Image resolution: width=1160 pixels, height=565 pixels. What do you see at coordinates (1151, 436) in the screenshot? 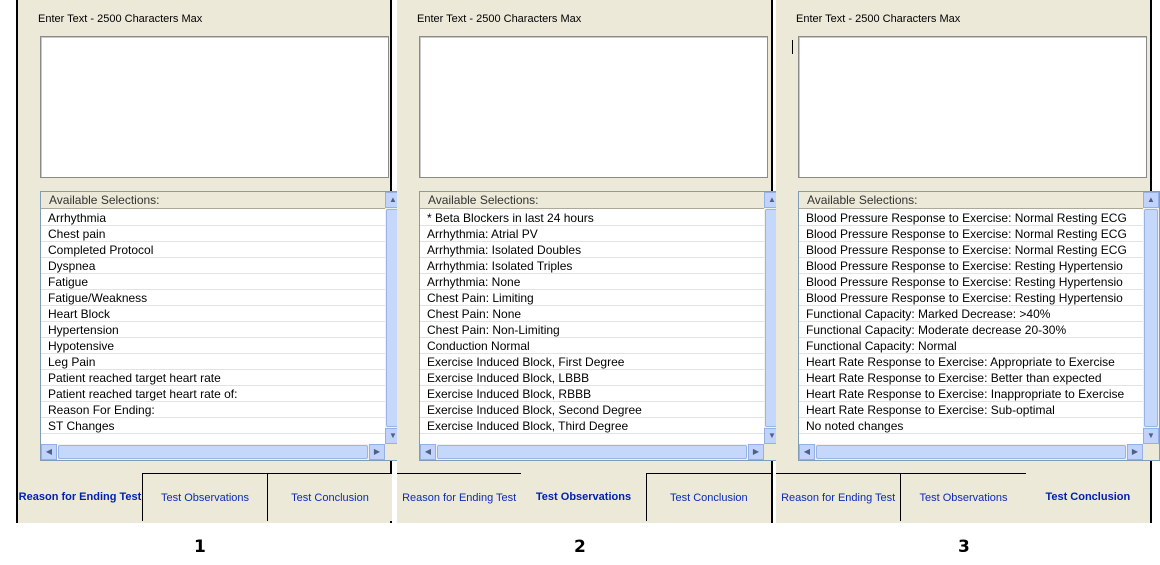
I see `scroll-down-arrow-icon: ▼` at bounding box center [1151, 436].